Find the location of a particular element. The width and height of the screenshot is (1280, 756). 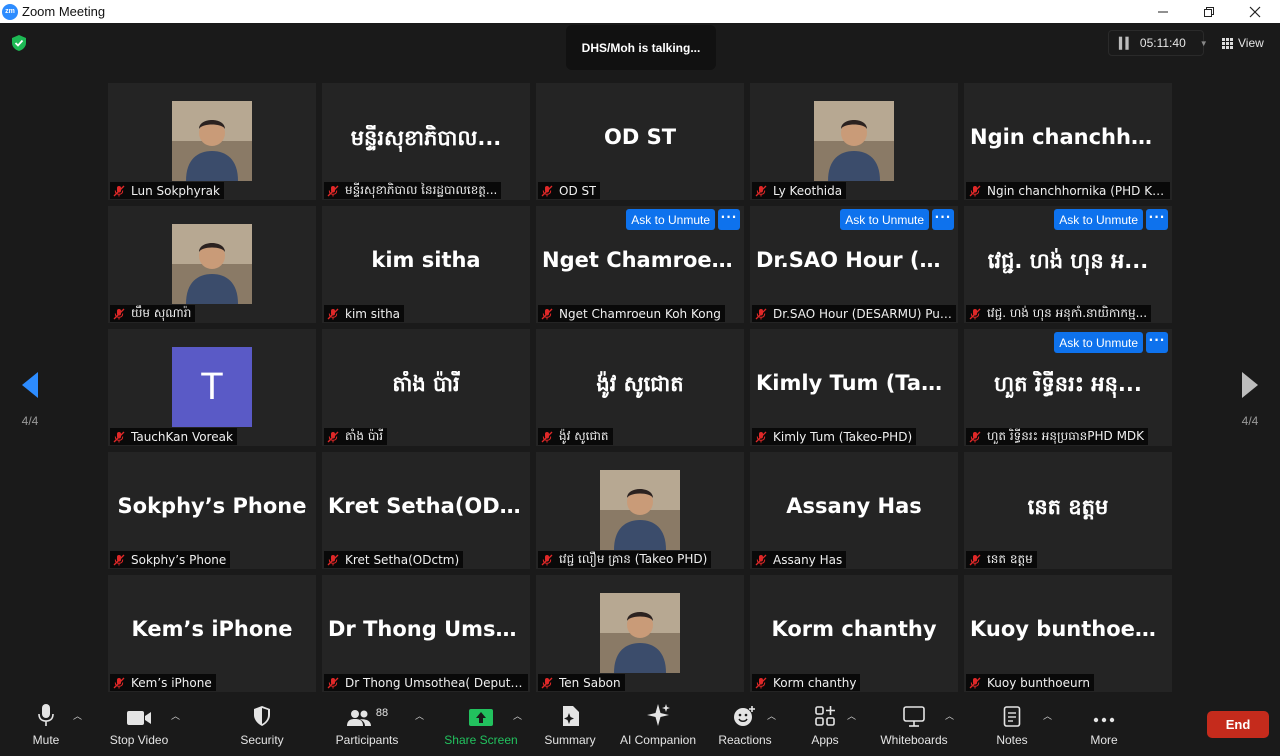

person-photo-icon is located at coordinates (212, 264).